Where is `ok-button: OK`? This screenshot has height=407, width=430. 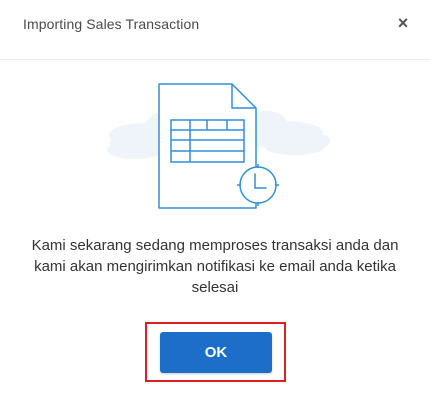 ok-button: OK is located at coordinates (216, 352).